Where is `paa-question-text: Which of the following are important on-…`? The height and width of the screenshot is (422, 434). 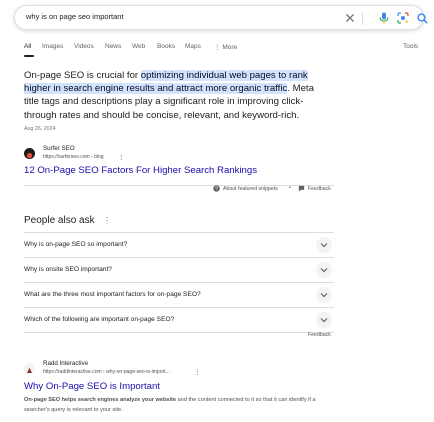
paa-question-text: Which of the following are important on-… is located at coordinates (99, 319).